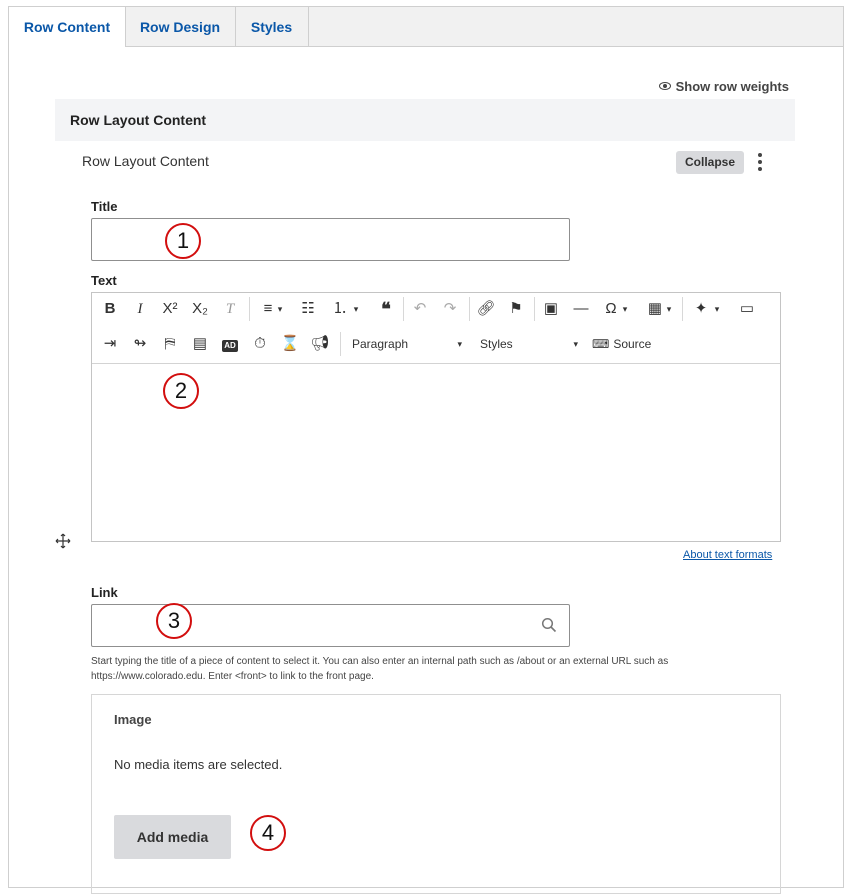  Describe the element at coordinates (760, 163) in the screenshot. I see `more-options-icon` at that location.